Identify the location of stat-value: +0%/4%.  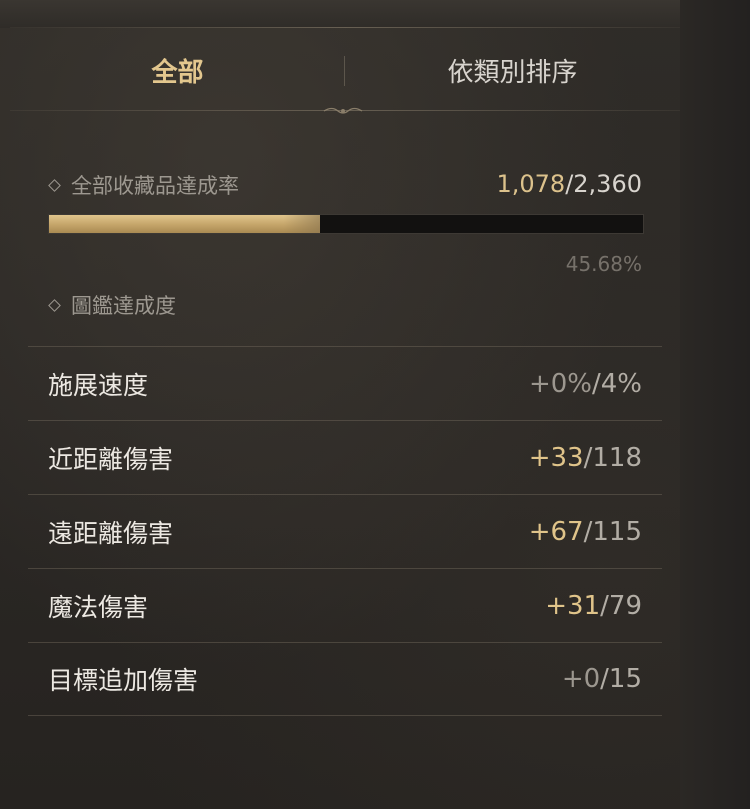
(585, 384).